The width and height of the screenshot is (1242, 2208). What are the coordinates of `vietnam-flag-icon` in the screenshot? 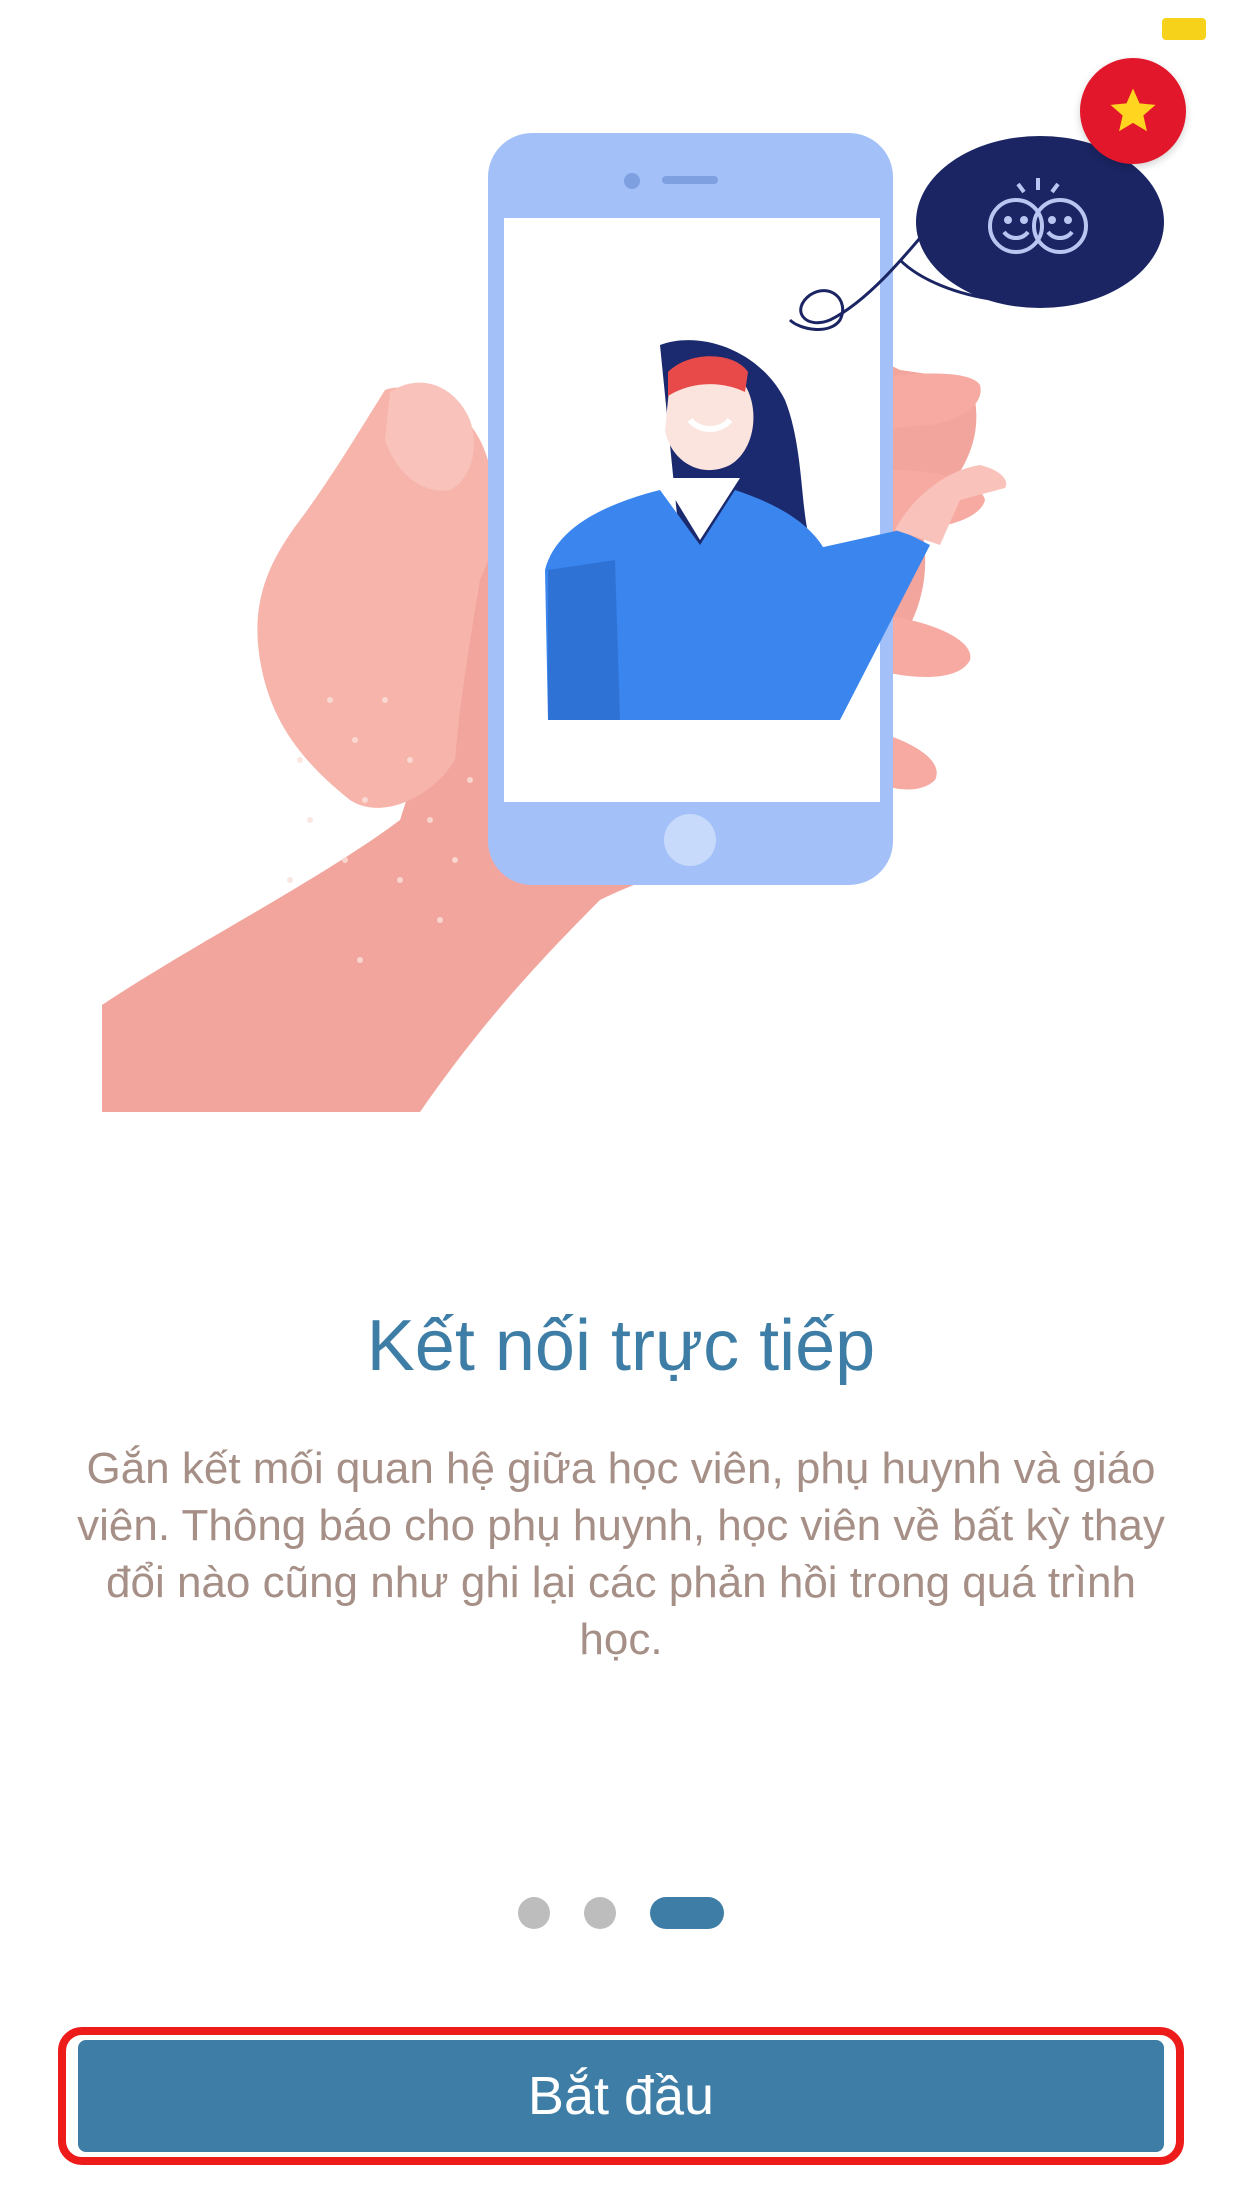 It's located at (1133, 111).